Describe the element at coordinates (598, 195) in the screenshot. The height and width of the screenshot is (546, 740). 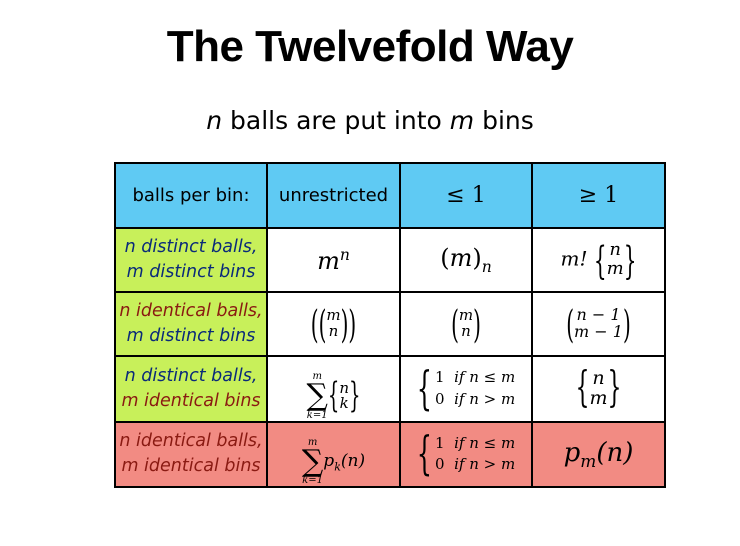
I see `header-at-least-one: ≥ 1` at that location.